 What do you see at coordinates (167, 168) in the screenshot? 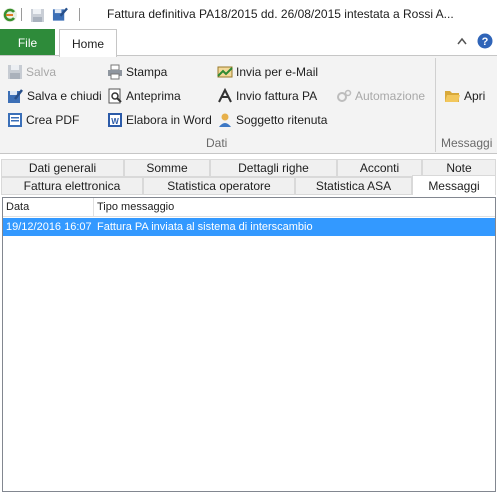
I see `tab-somme: Somme` at bounding box center [167, 168].